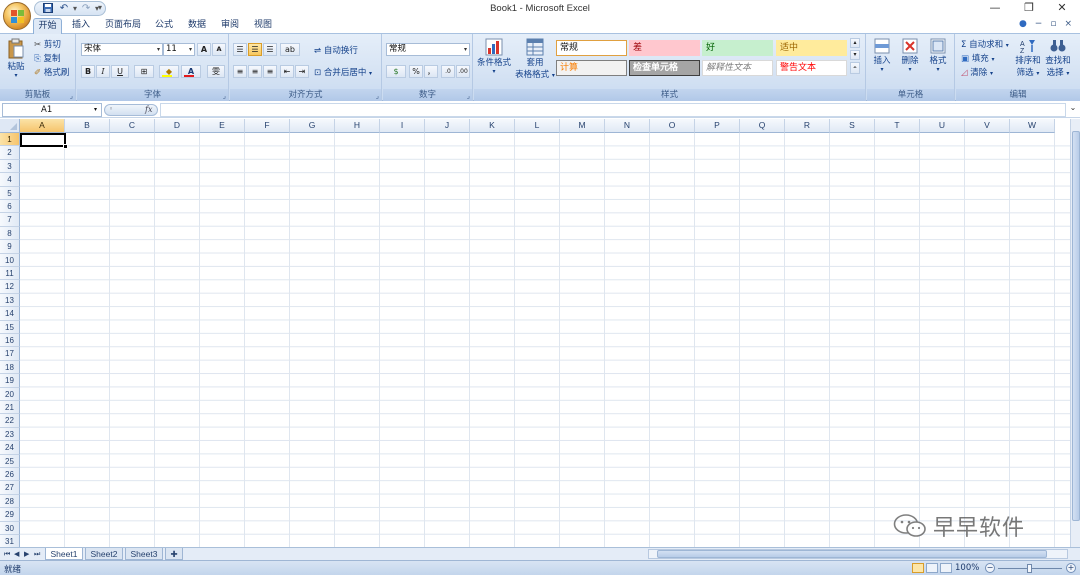 The width and height of the screenshot is (1080, 575). What do you see at coordinates (1075, 333) in the screenshot?
I see `vertical-scrollbar` at bounding box center [1075, 333].